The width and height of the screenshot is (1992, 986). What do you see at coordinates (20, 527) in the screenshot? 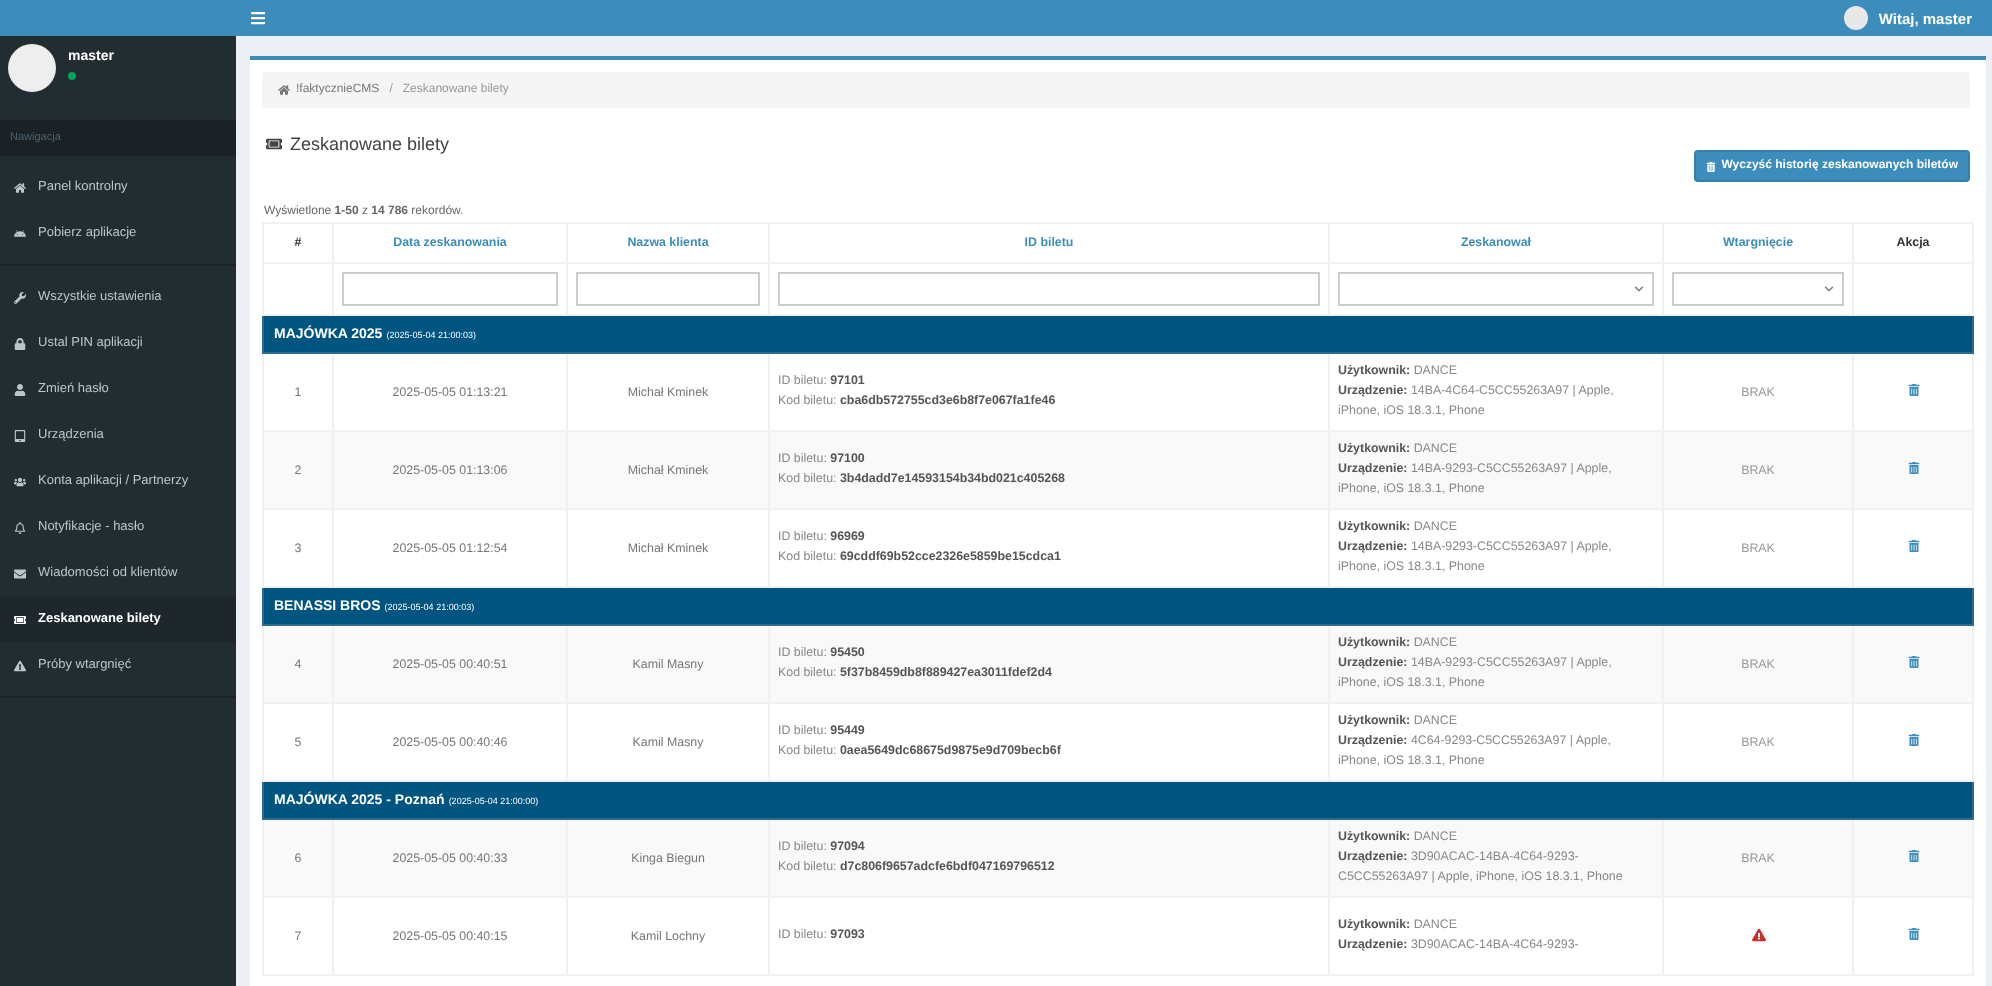
I see `bell-icon` at bounding box center [20, 527].